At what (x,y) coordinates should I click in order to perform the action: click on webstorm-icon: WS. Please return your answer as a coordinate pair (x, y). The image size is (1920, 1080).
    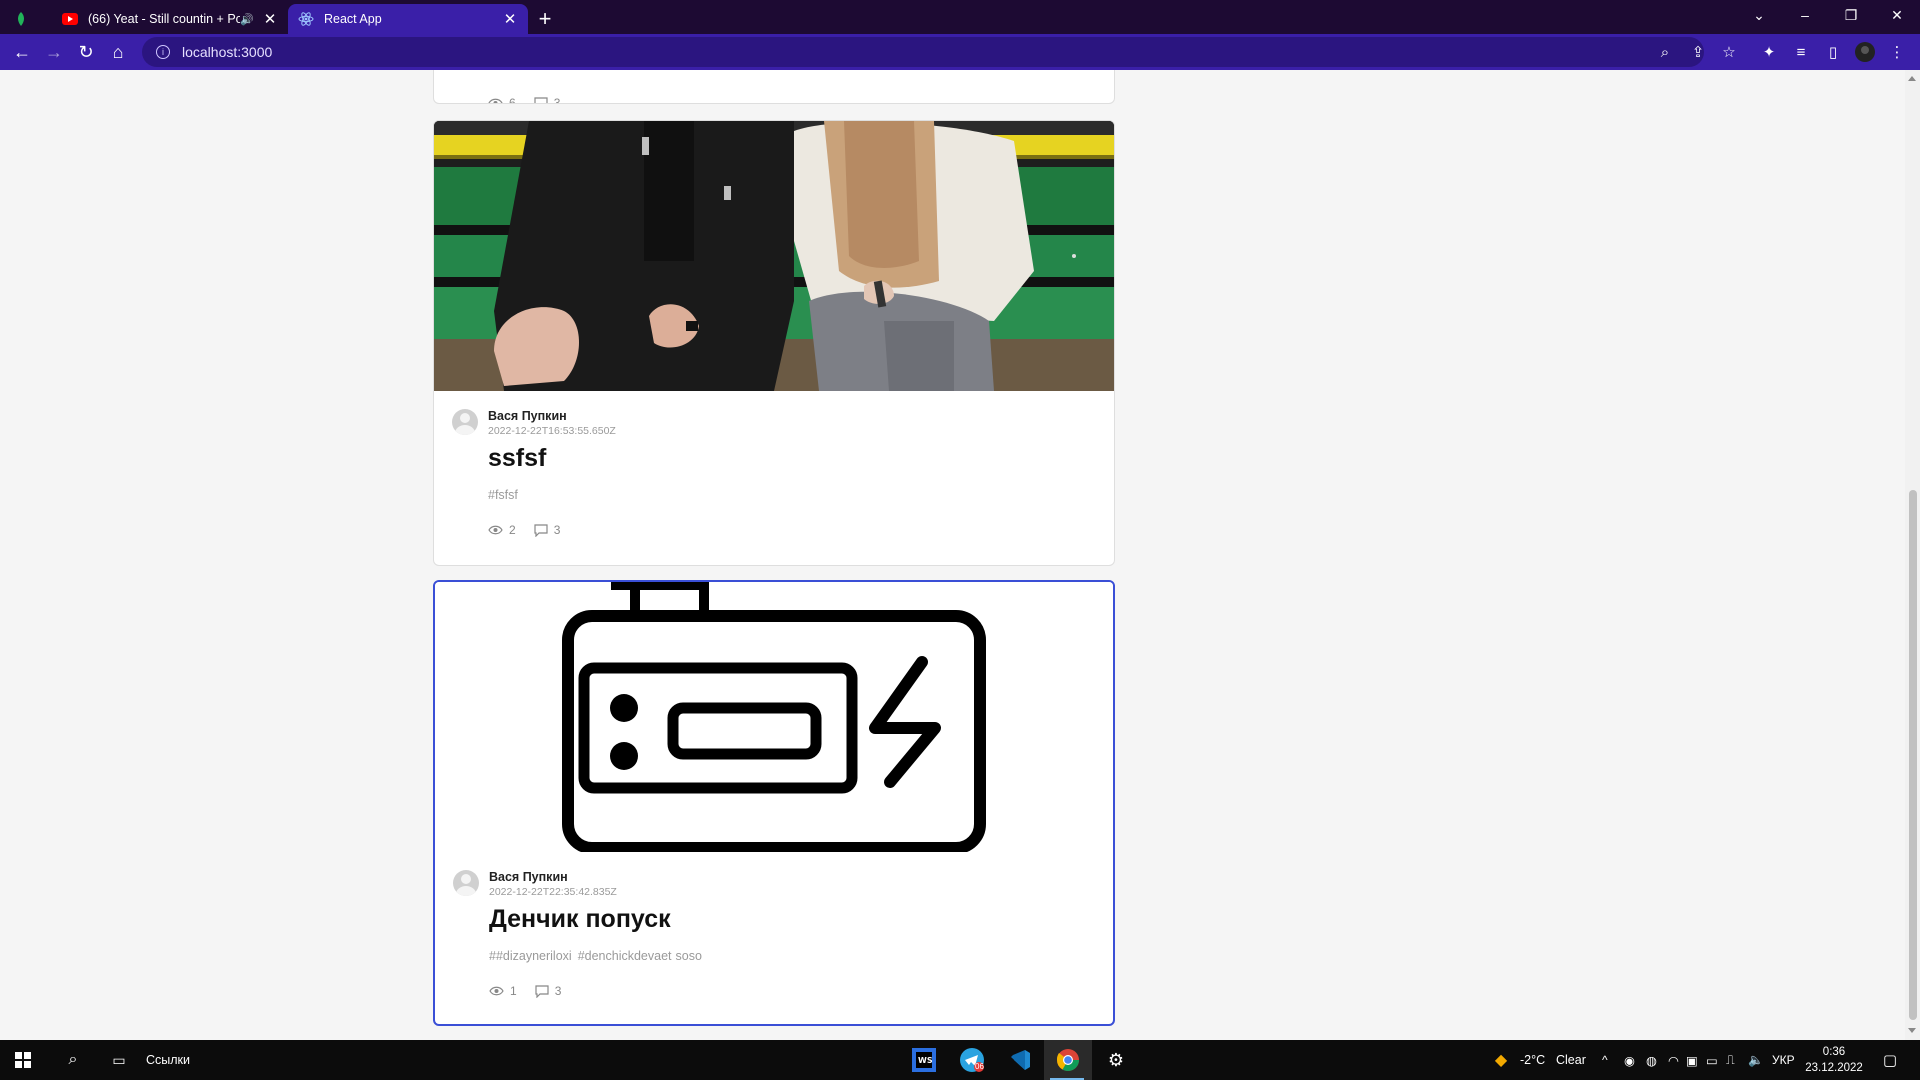
    Looking at the image, I should click on (924, 1060).